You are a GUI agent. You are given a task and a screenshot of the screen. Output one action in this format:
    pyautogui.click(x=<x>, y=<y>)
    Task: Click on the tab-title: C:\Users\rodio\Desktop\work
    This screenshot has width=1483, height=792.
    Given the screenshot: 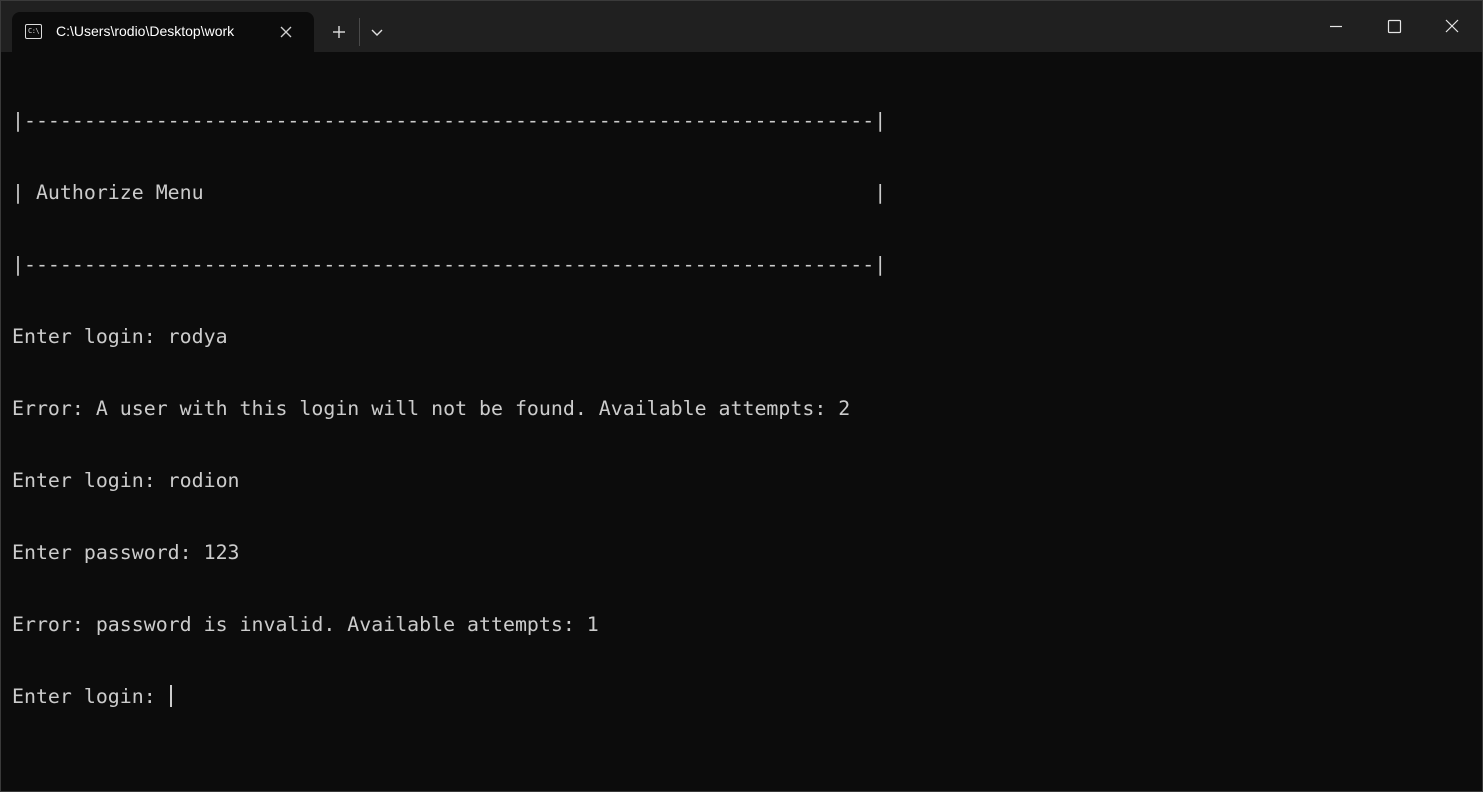 What is the action you would take?
    pyautogui.click(x=145, y=31)
    